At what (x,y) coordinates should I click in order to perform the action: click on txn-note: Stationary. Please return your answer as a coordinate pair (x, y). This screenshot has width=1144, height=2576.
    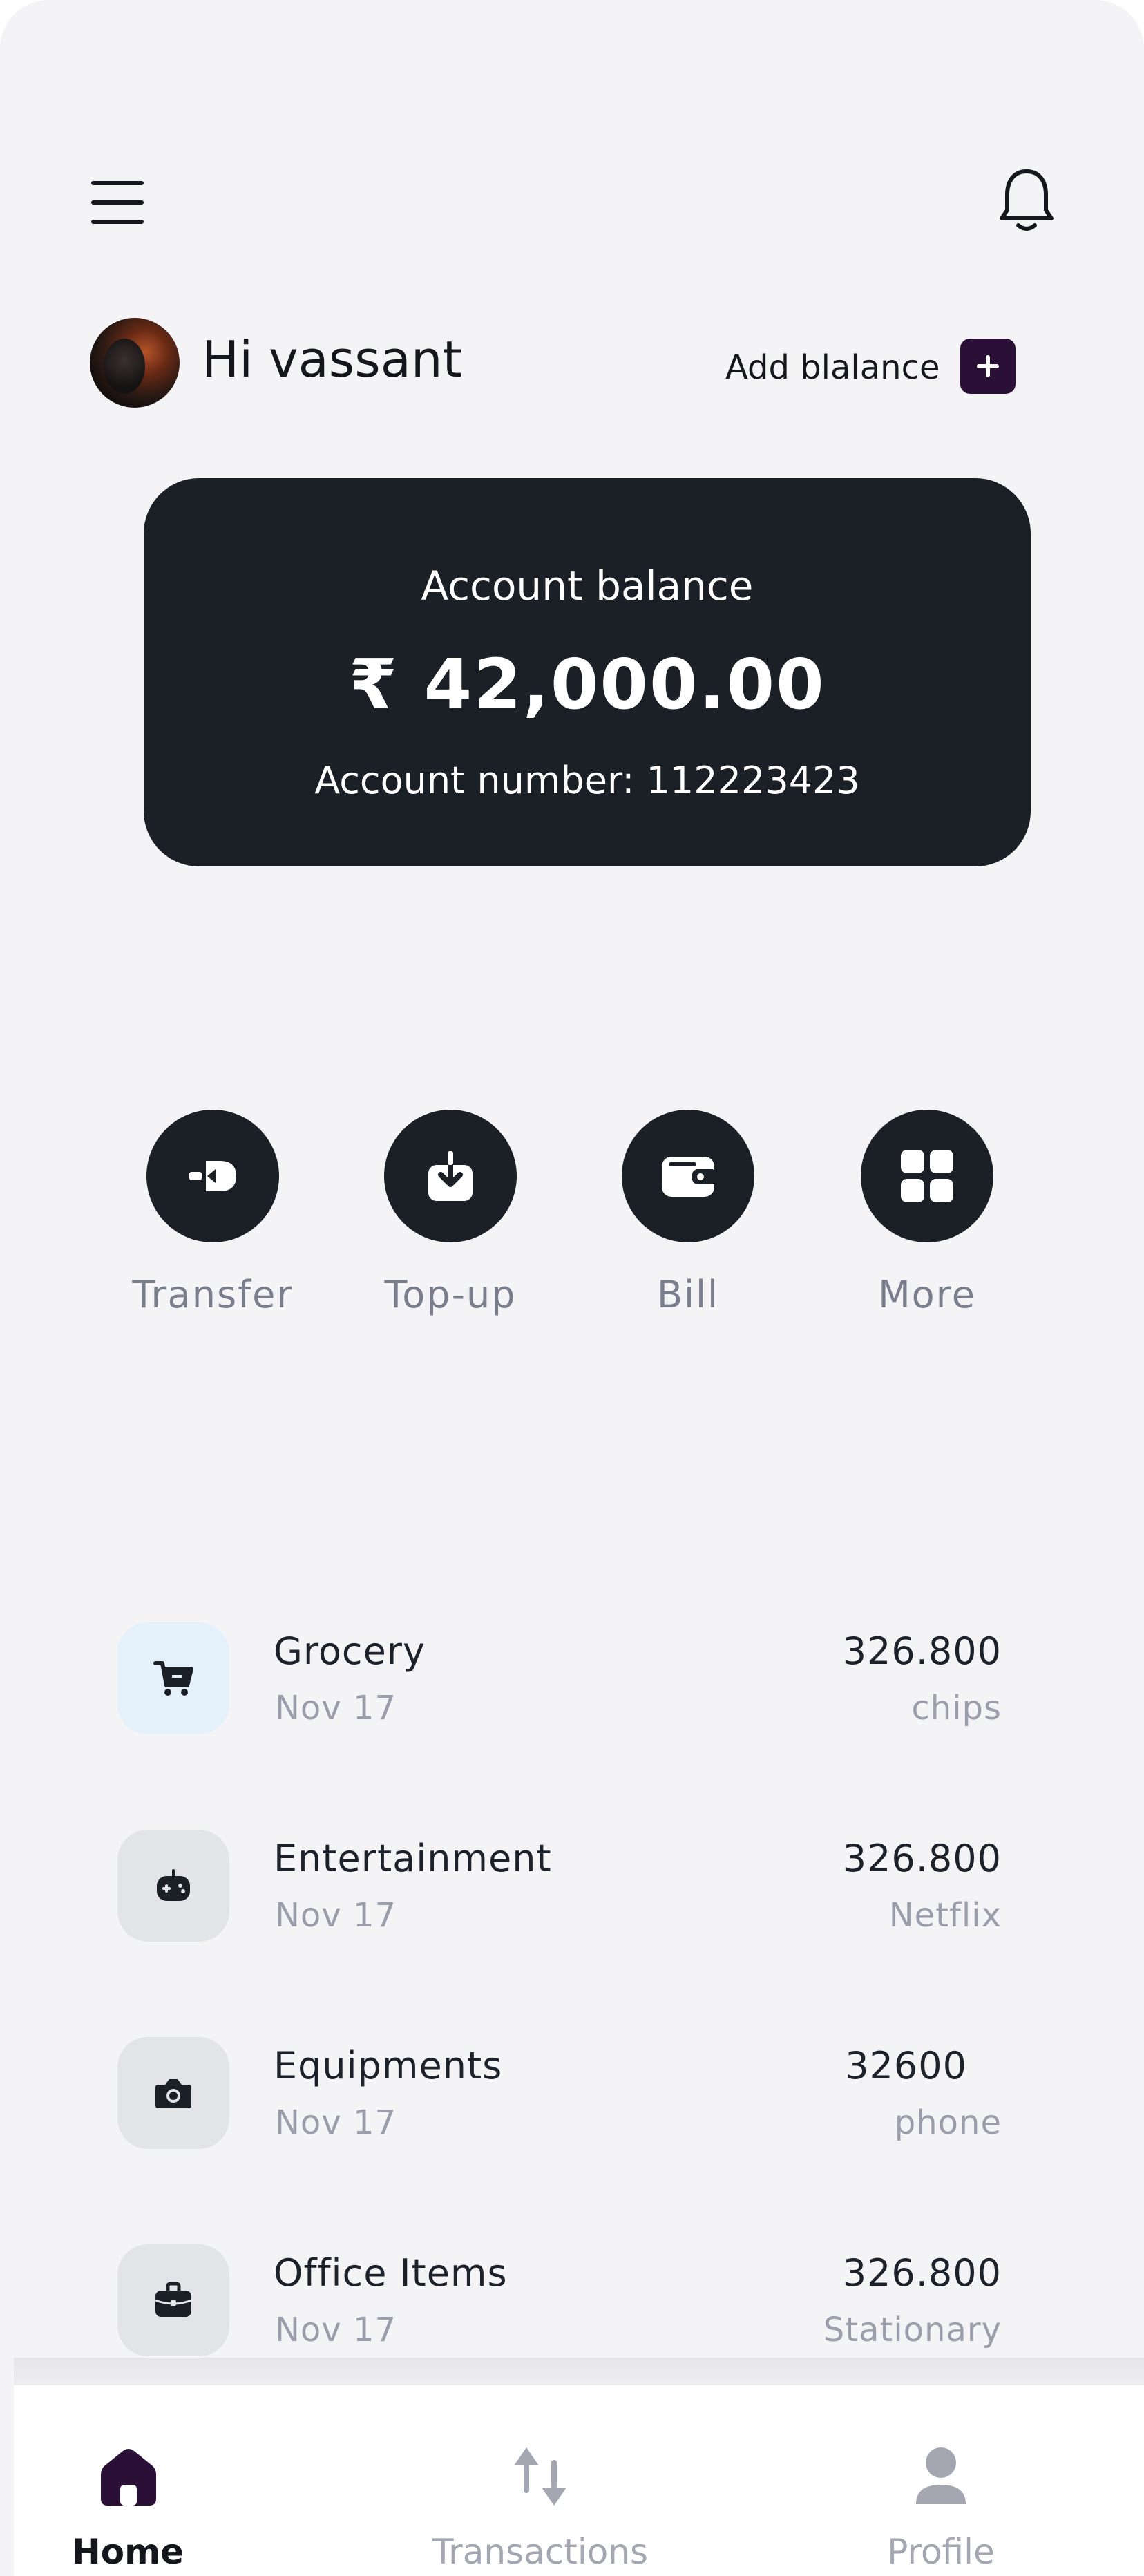
    Looking at the image, I should click on (912, 2330).